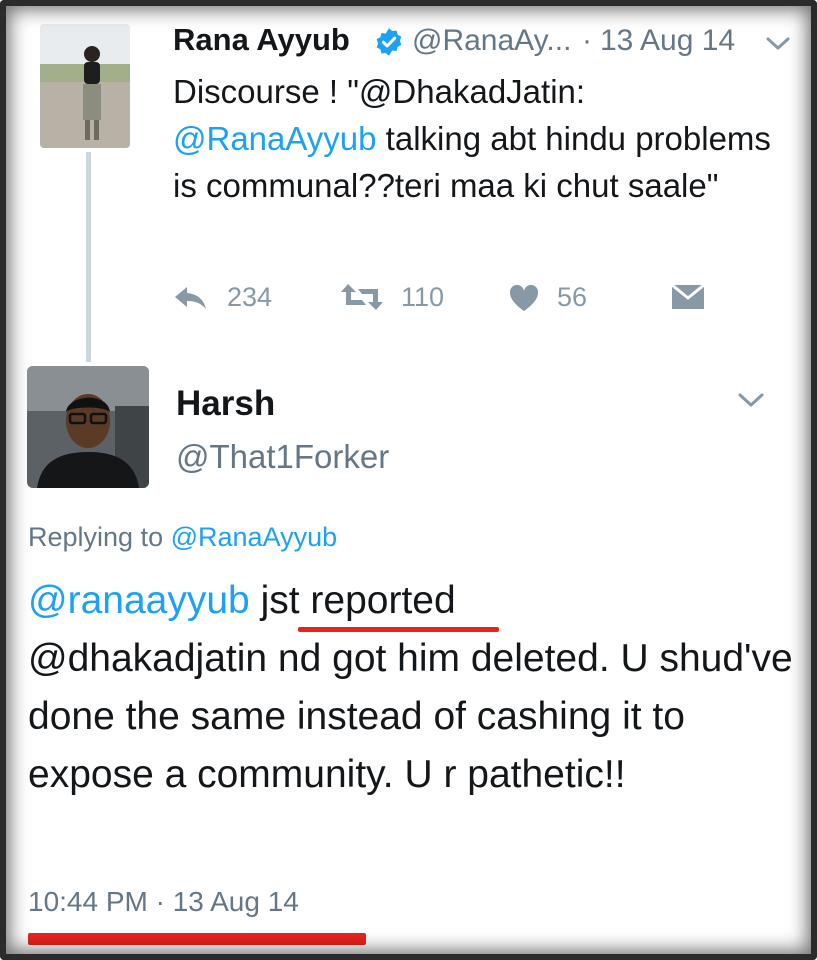 The width and height of the screenshot is (817, 960). Describe the element at coordinates (453, 300) in the screenshot. I see `tweet-actions-bar: 234 110 56` at that location.